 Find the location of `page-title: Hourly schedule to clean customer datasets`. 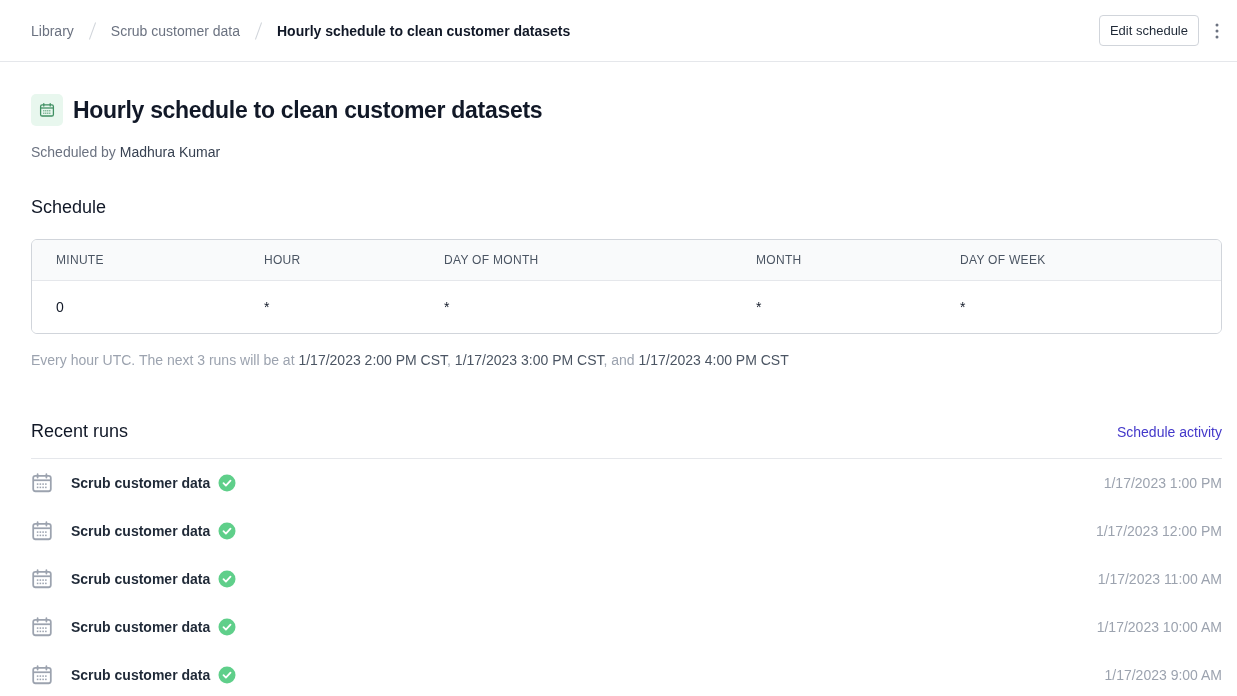

page-title: Hourly schedule to clean customer datasets is located at coordinates (308, 110).